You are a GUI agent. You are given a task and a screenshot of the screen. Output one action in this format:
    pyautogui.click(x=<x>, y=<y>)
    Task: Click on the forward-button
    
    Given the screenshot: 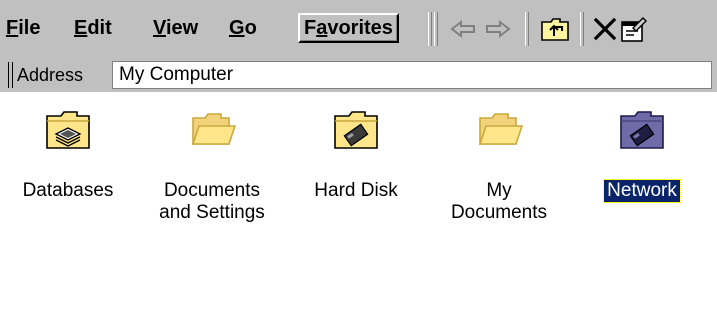 What is the action you would take?
    pyautogui.click(x=498, y=29)
    